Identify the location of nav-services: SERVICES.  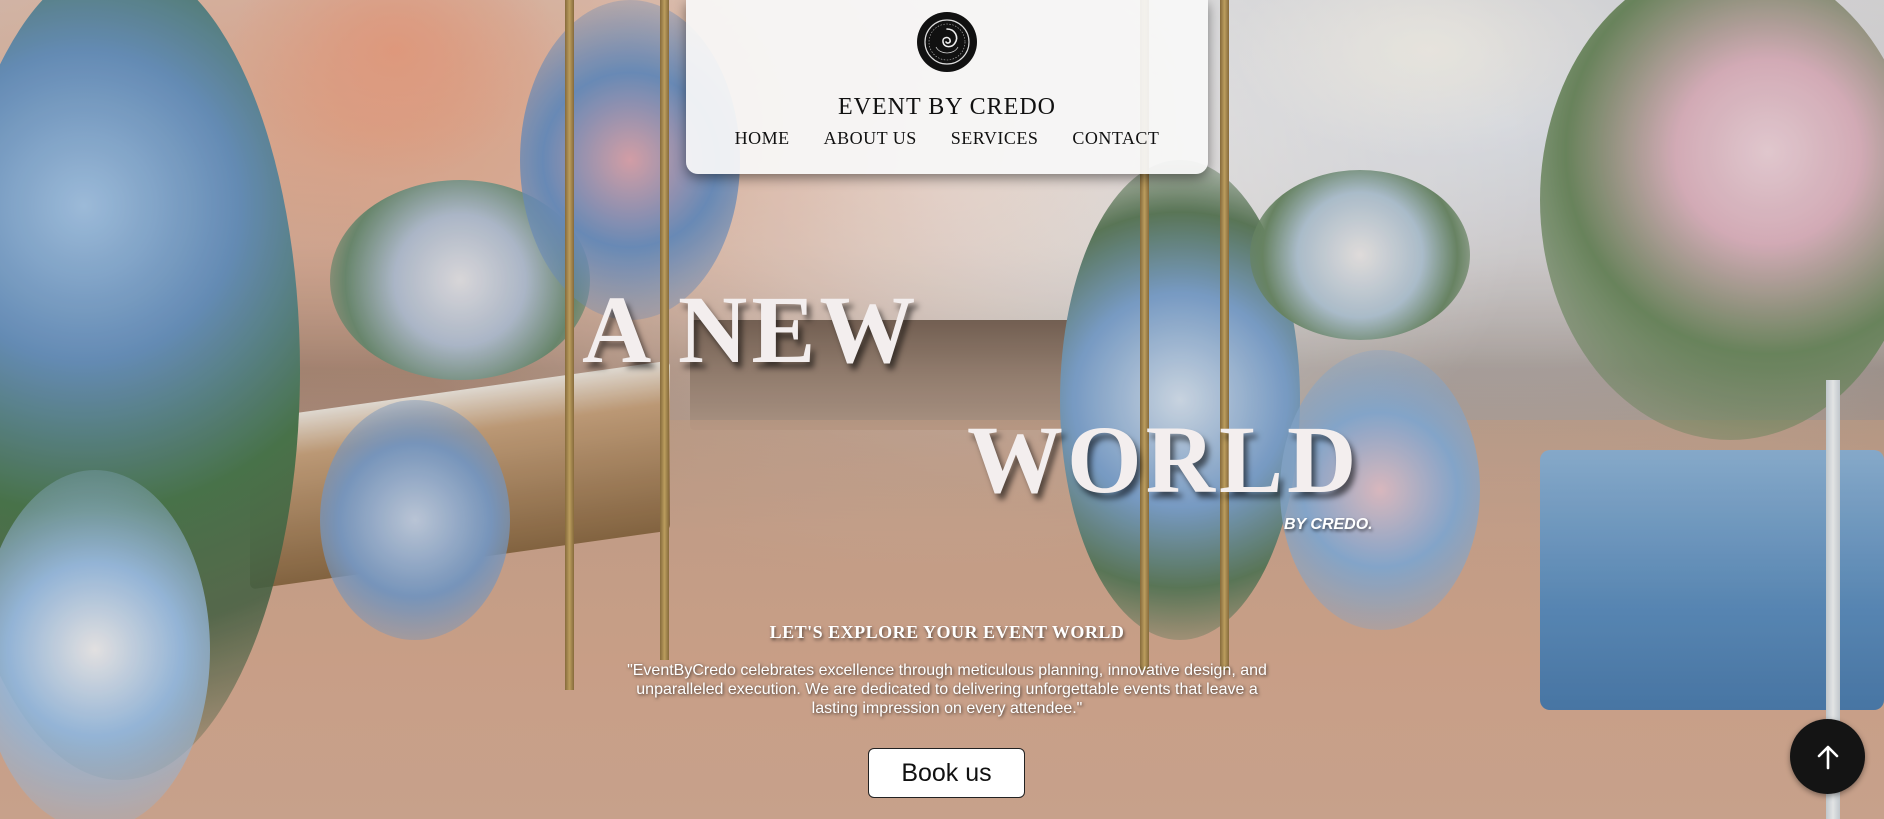
(995, 138).